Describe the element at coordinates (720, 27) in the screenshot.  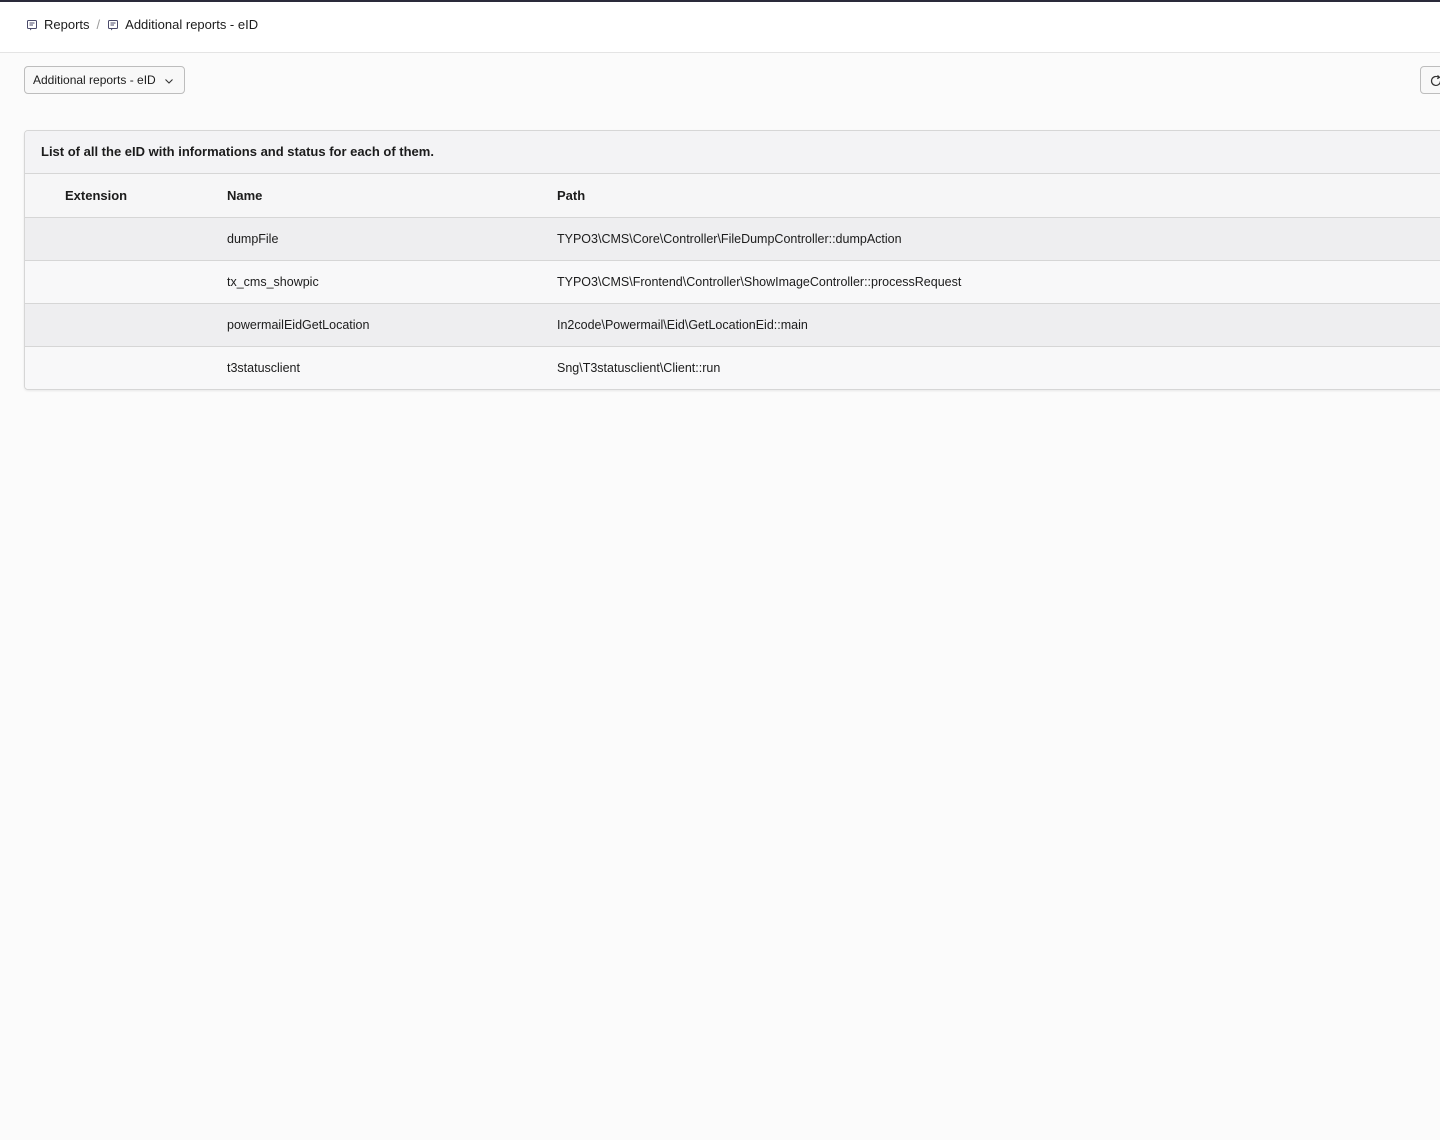
I see `module-docheader: Reports / Additional reports - eID` at that location.